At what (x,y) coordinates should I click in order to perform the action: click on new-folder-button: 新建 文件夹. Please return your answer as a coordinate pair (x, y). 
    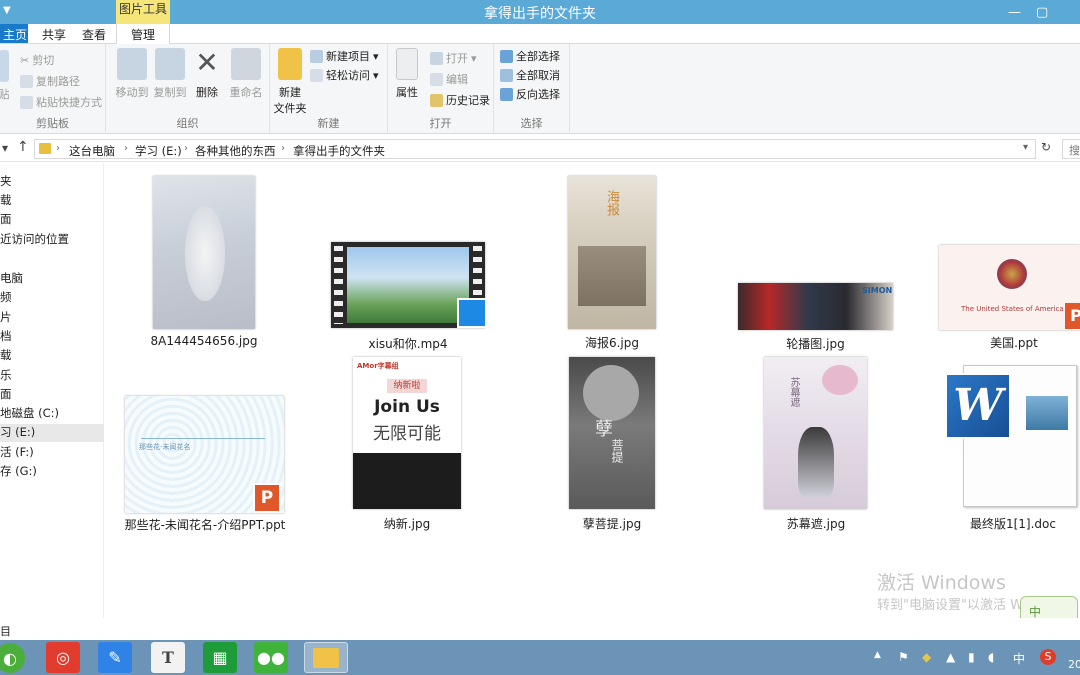
    Looking at the image, I should click on (290, 82).